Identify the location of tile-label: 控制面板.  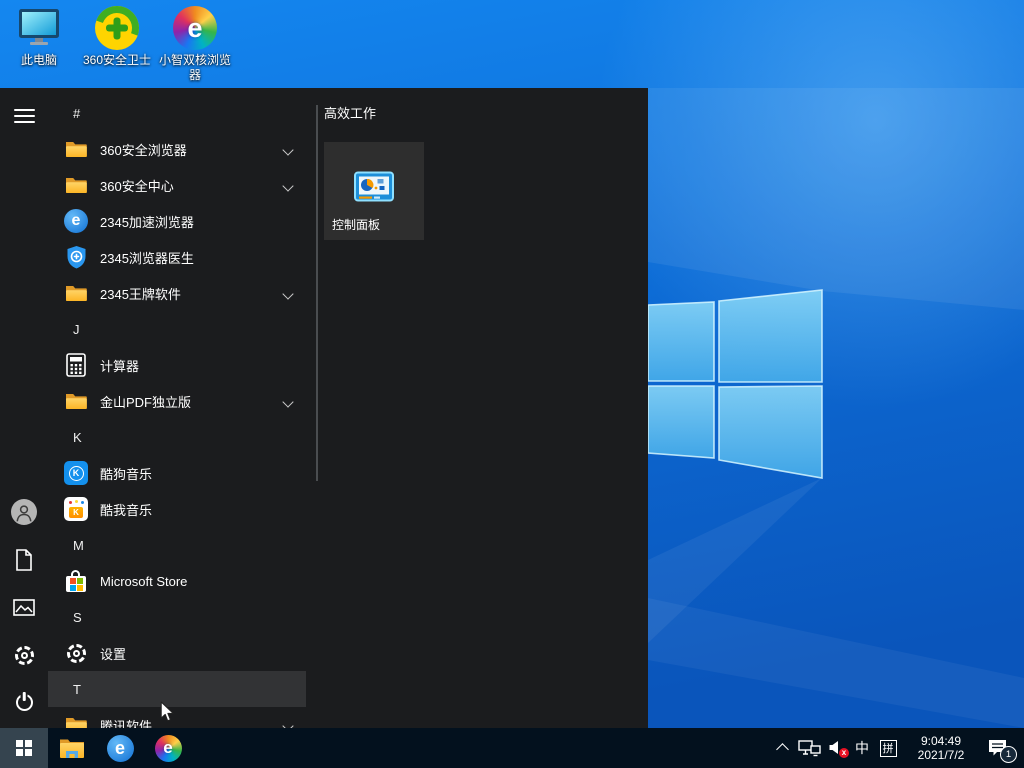
(356, 225).